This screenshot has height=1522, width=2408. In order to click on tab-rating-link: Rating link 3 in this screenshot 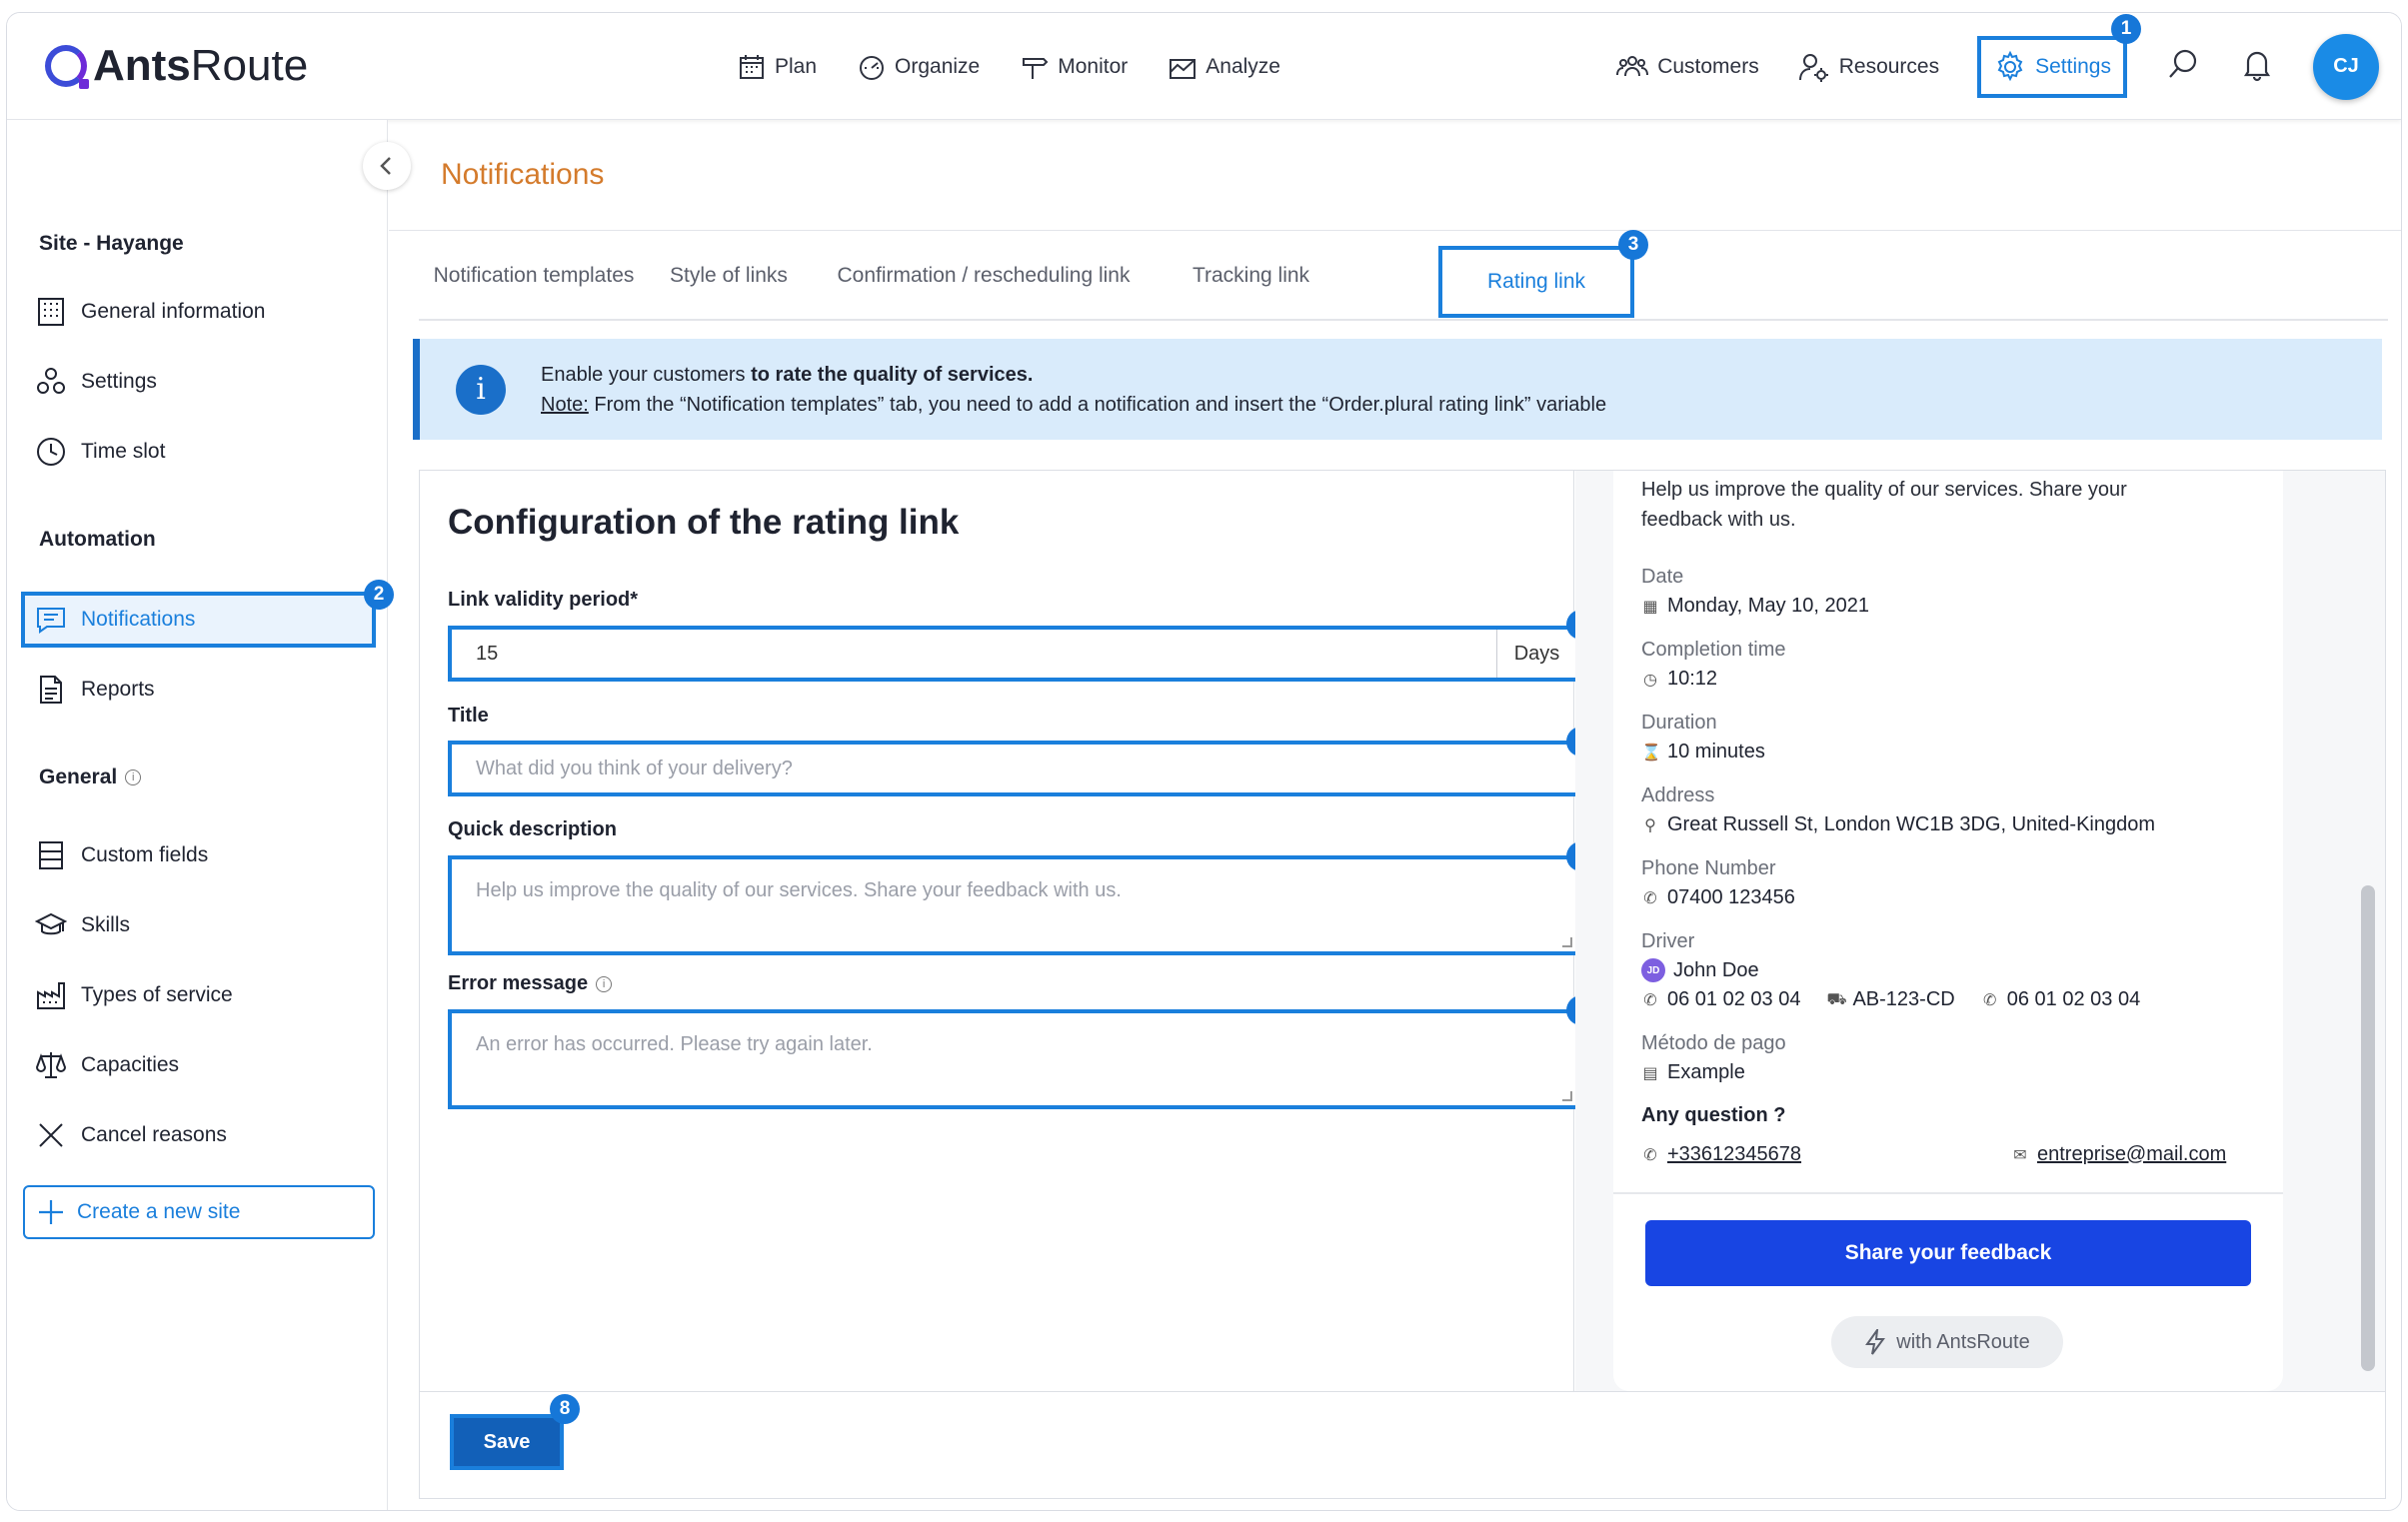, I will do `click(1543, 274)`.